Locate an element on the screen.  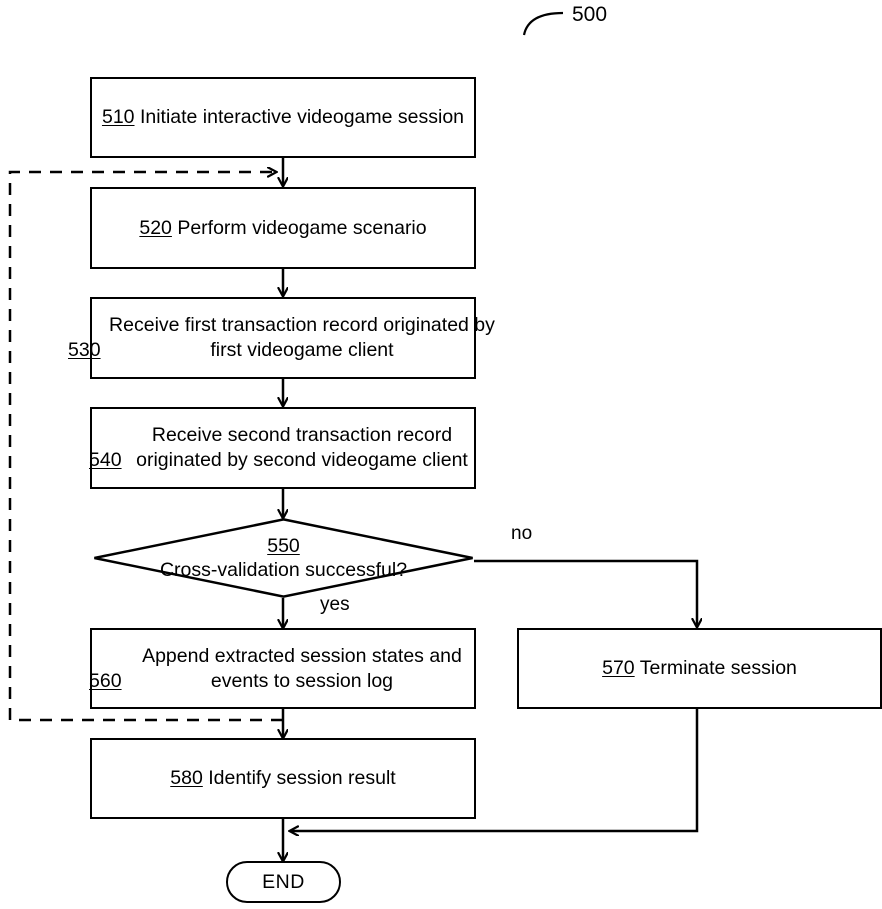
ref-number-570: 570 is located at coordinates (618, 668).